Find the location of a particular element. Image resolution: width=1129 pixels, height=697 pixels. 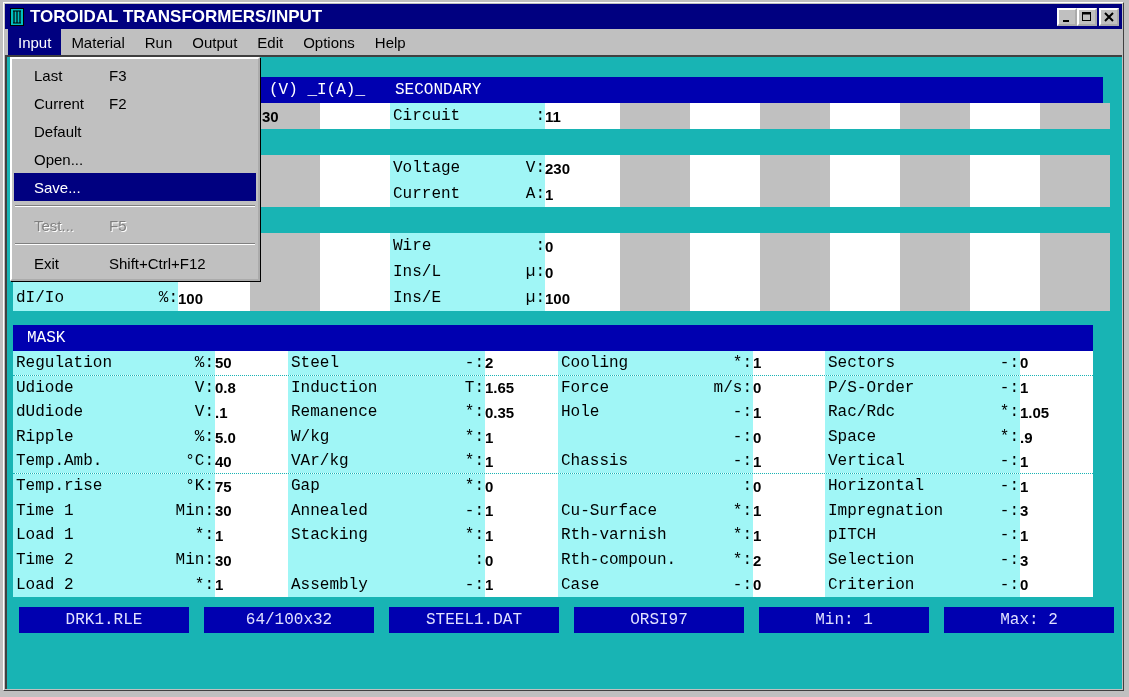

app-icon is located at coordinates (17, 16).